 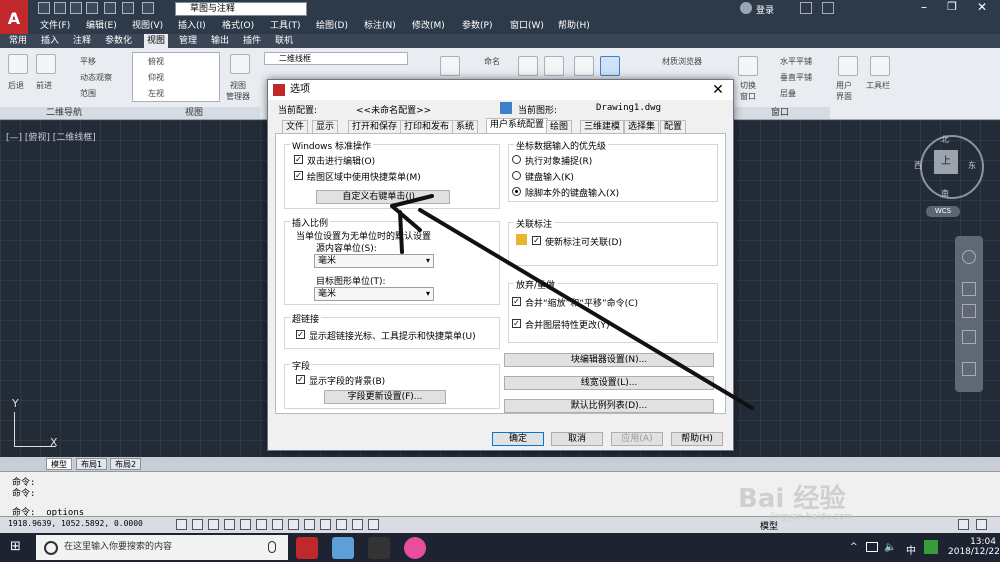 I want to click on back-icon, so click(x=18, y=64).